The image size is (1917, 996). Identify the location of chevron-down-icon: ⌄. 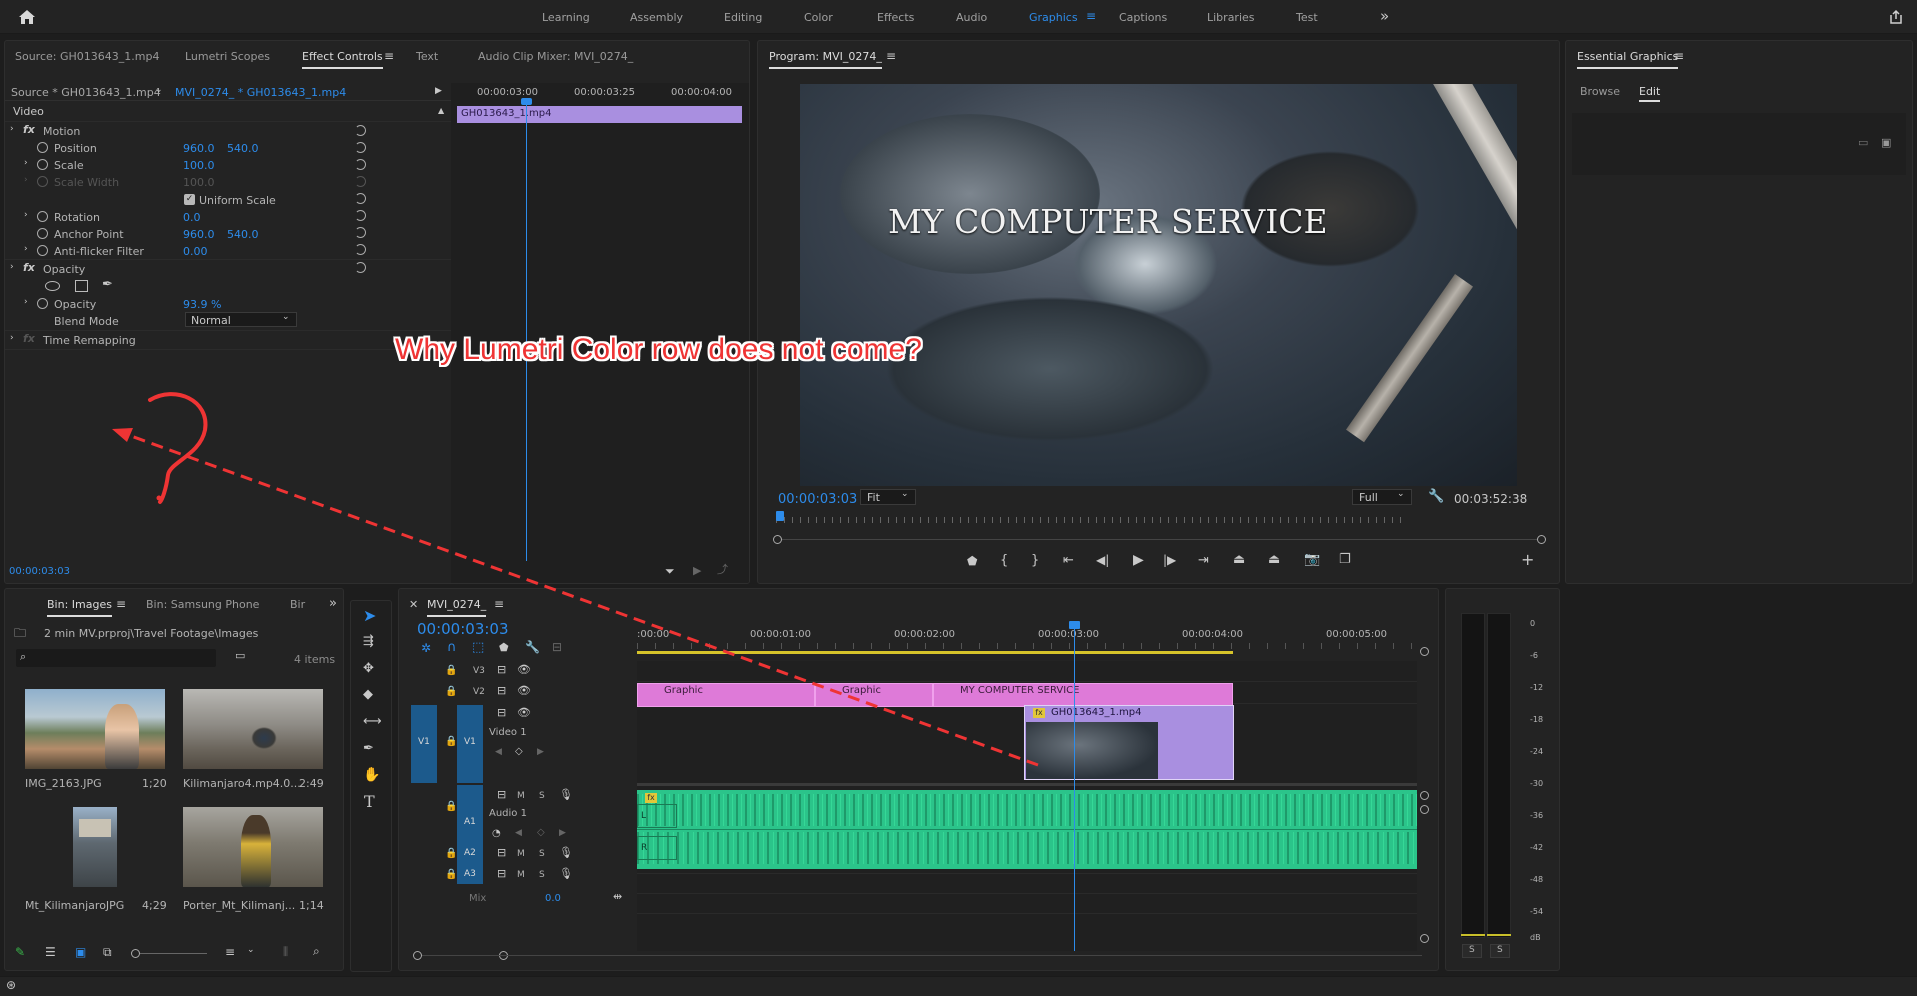
(251, 950).